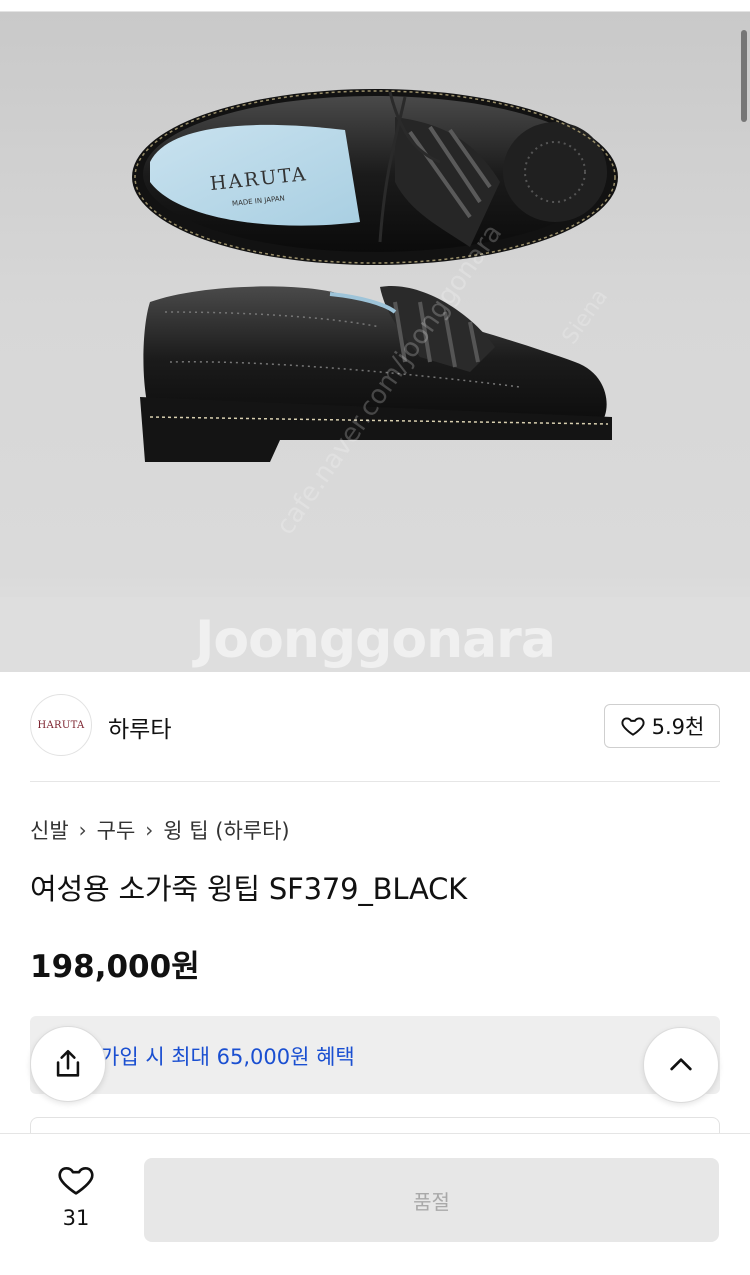  Describe the element at coordinates (744, 76) in the screenshot. I see `scrollbar` at that location.